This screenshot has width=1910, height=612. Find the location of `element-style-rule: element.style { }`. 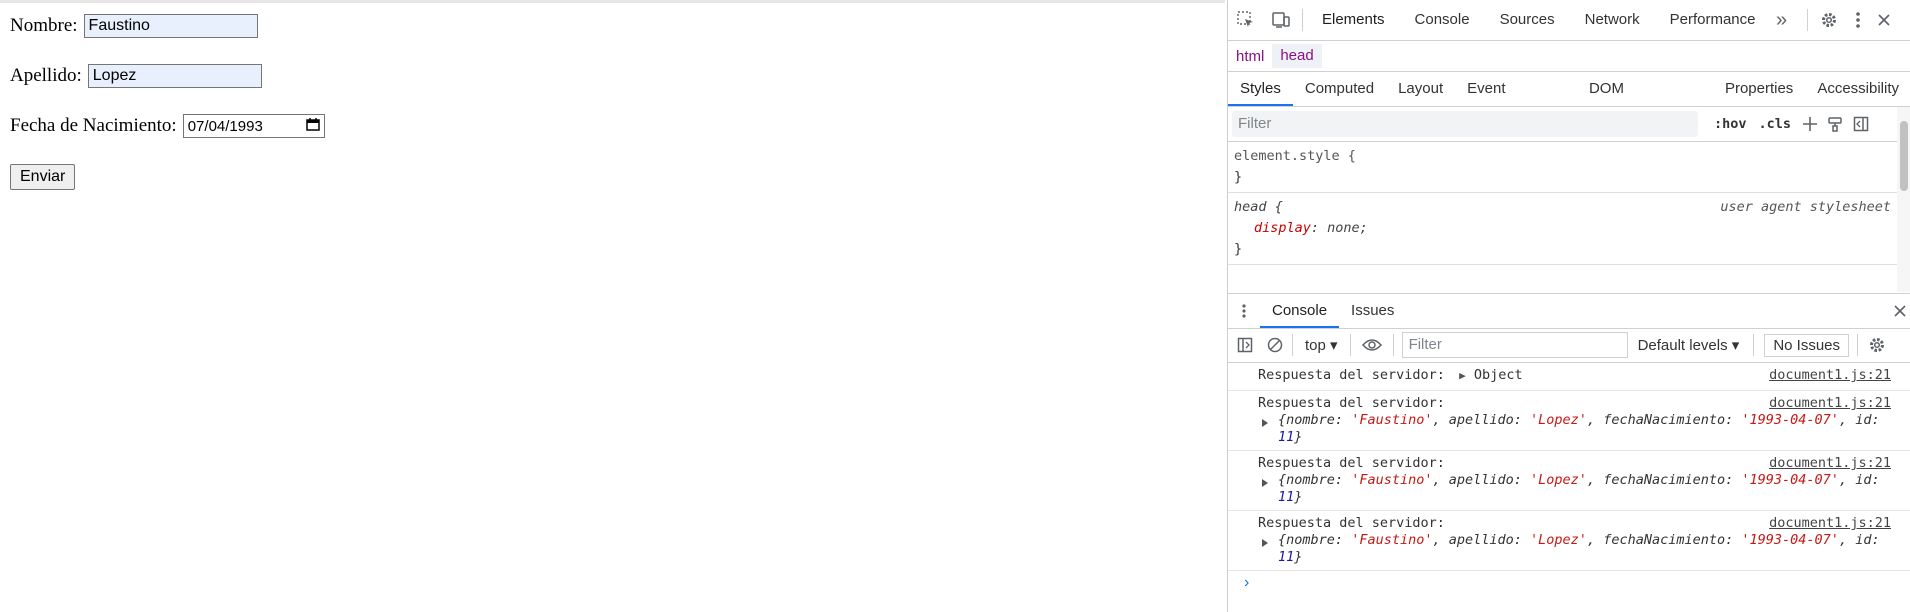

element-style-rule: element.style { } is located at coordinates (1562, 167).